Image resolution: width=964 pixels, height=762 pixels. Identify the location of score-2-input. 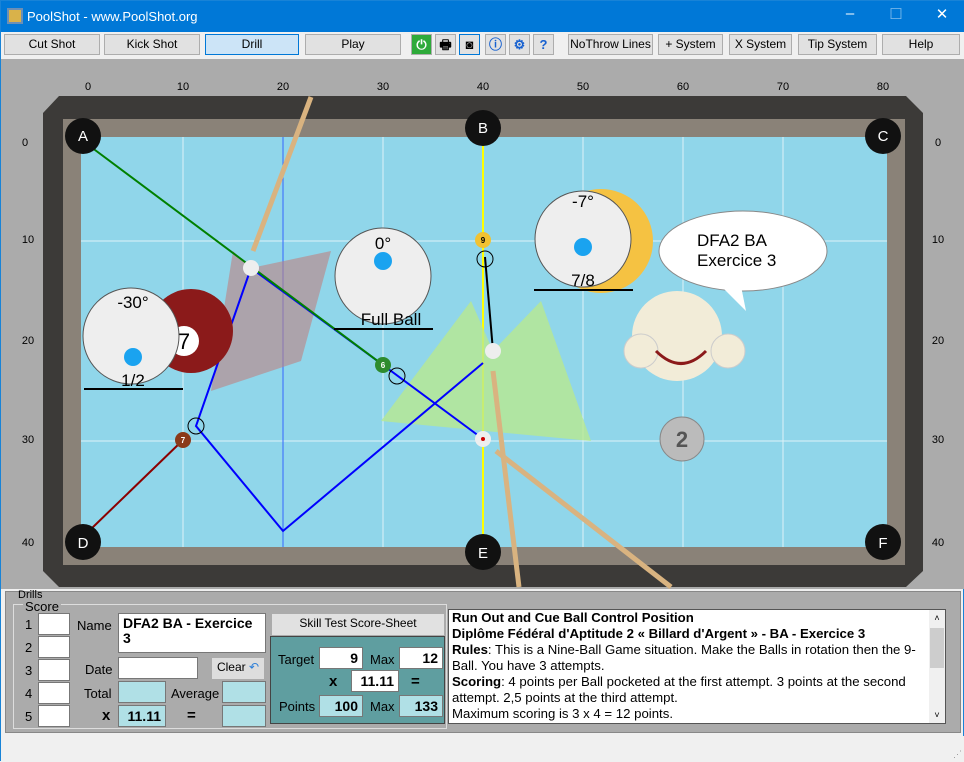
(54, 647).